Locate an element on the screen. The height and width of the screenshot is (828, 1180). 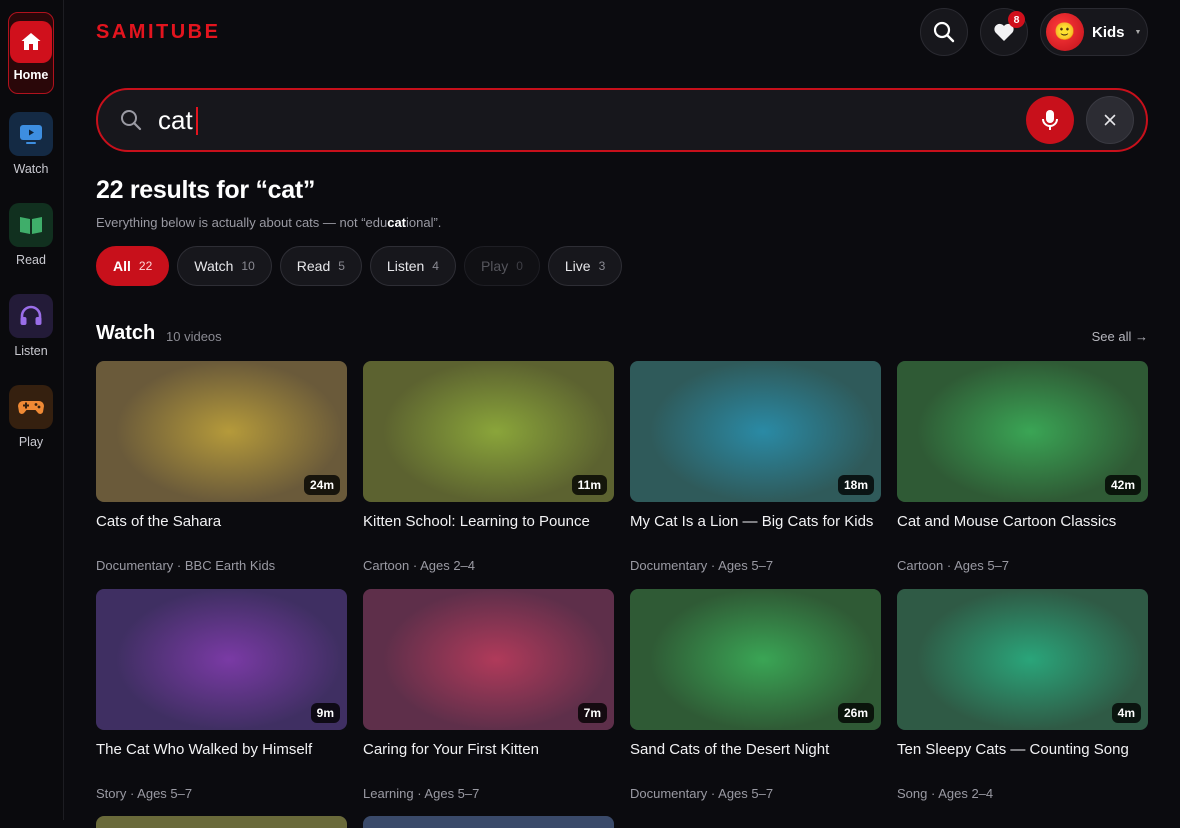
avatar: 🙂 is located at coordinates (1065, 32).